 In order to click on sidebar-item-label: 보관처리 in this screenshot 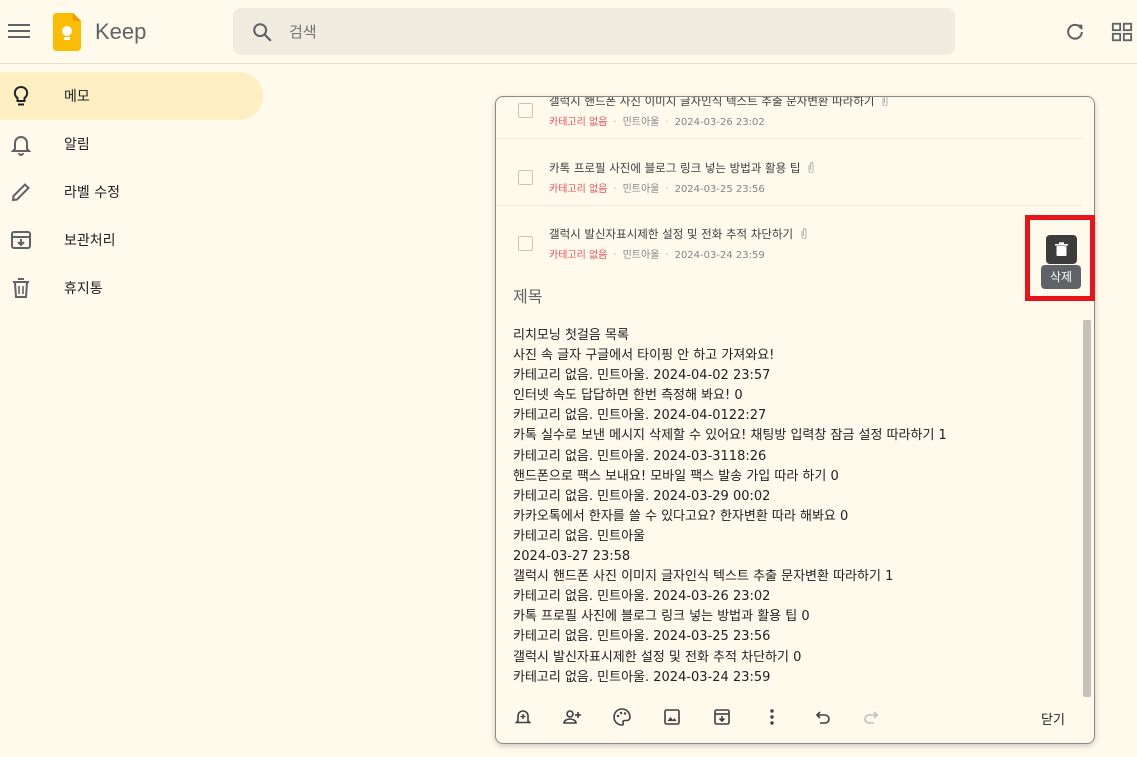, I will do `click(90, 241)`.